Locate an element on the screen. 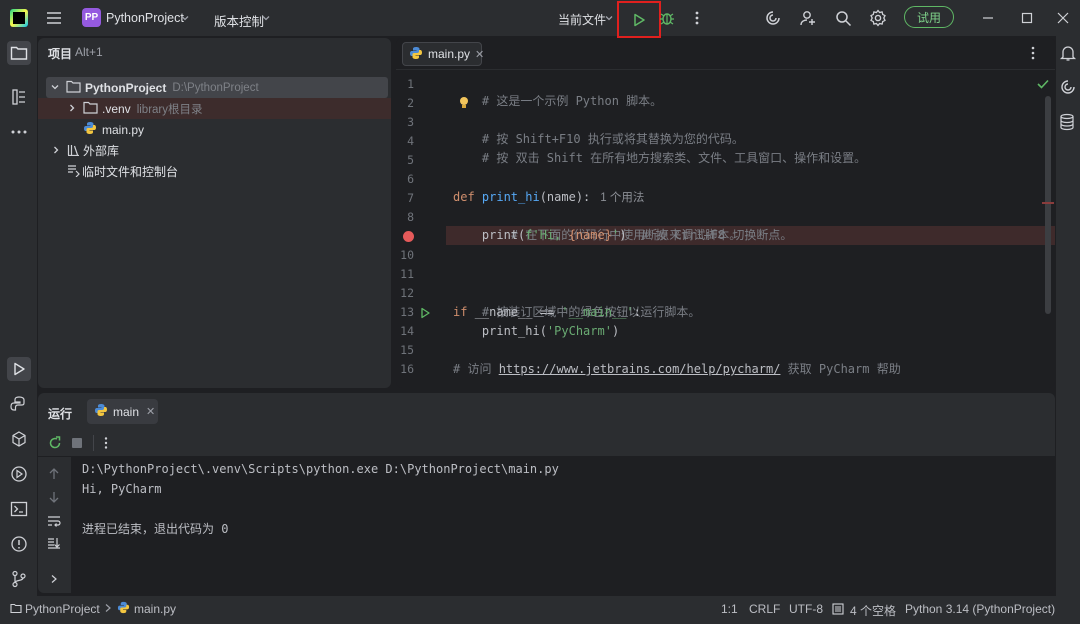 This screenshot has width=1080, height=624. code-line-7: def print_hi(name): 1 个用法 is located at coordinates (548, 197).